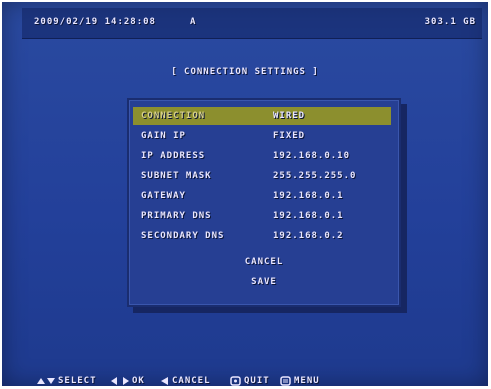 Image resolution: width=491 pixels, height=389 pixels. Describe the element at coordinates (264, 262) in the screenshot. I see `cancel-button: CANCEL` at that location.